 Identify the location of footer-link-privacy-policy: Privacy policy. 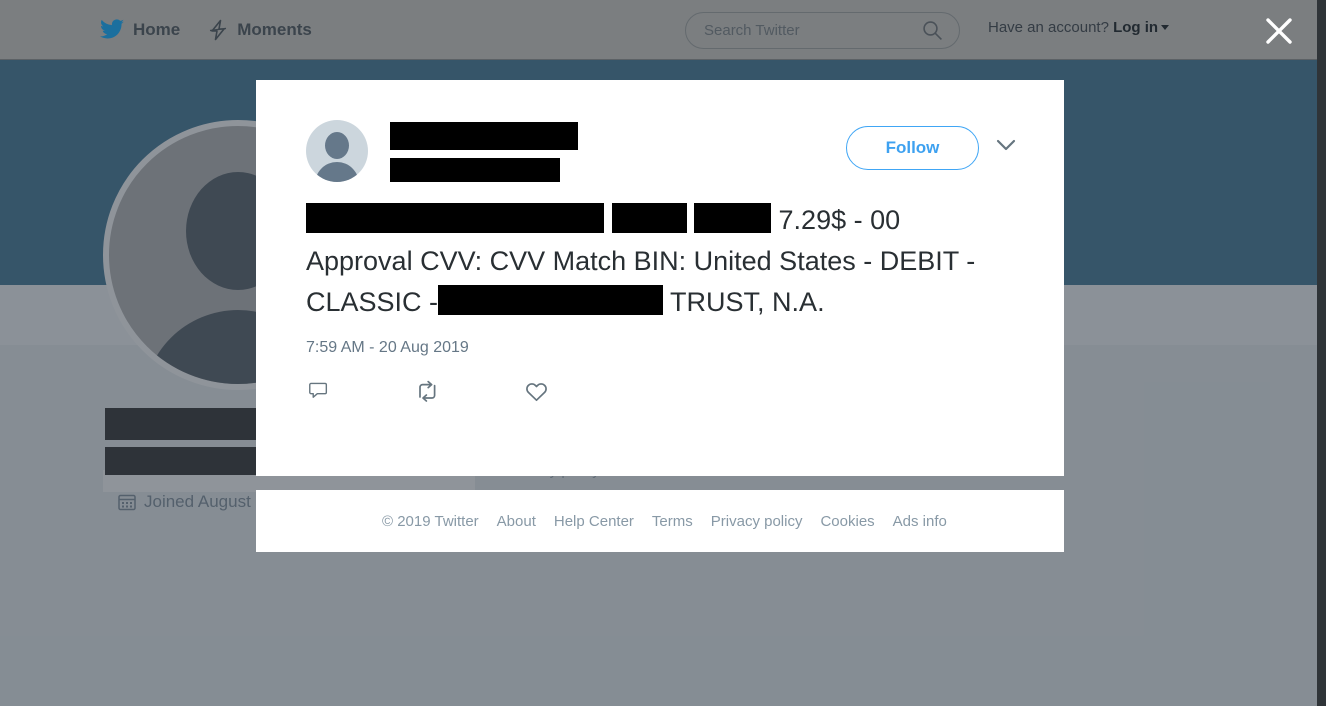
(757, 521).